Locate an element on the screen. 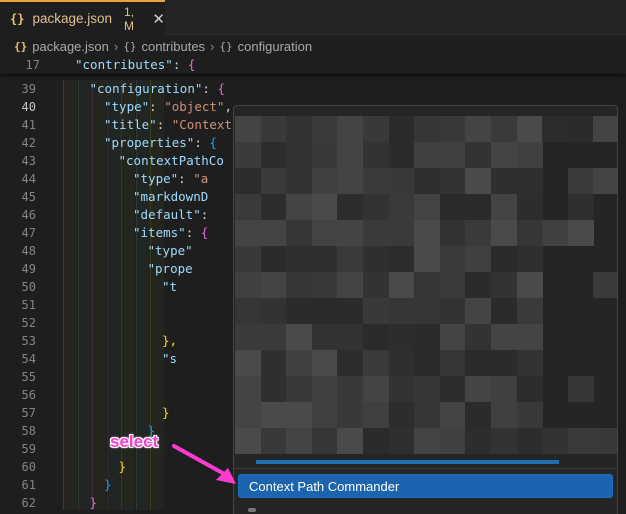  tab-package-json: {} package.json 1, M ✕ is located at coordinates (82, 17).